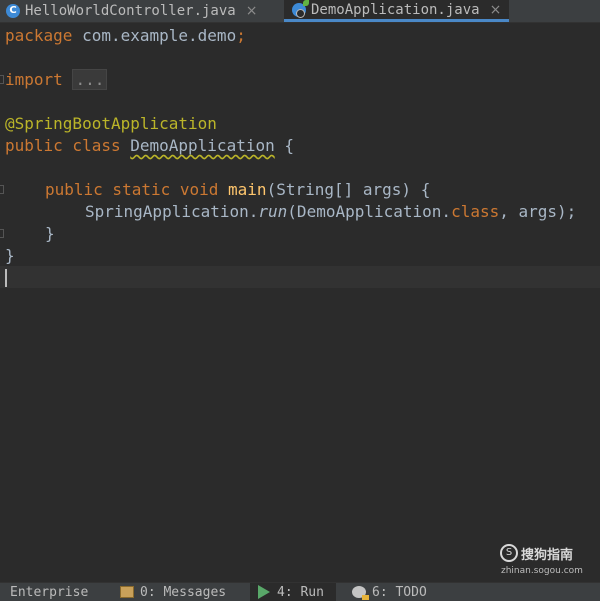 Image resolution: width=600 pixels, height=601 pixels. I want to click on code-line-close-method: }, so click(50, 233).